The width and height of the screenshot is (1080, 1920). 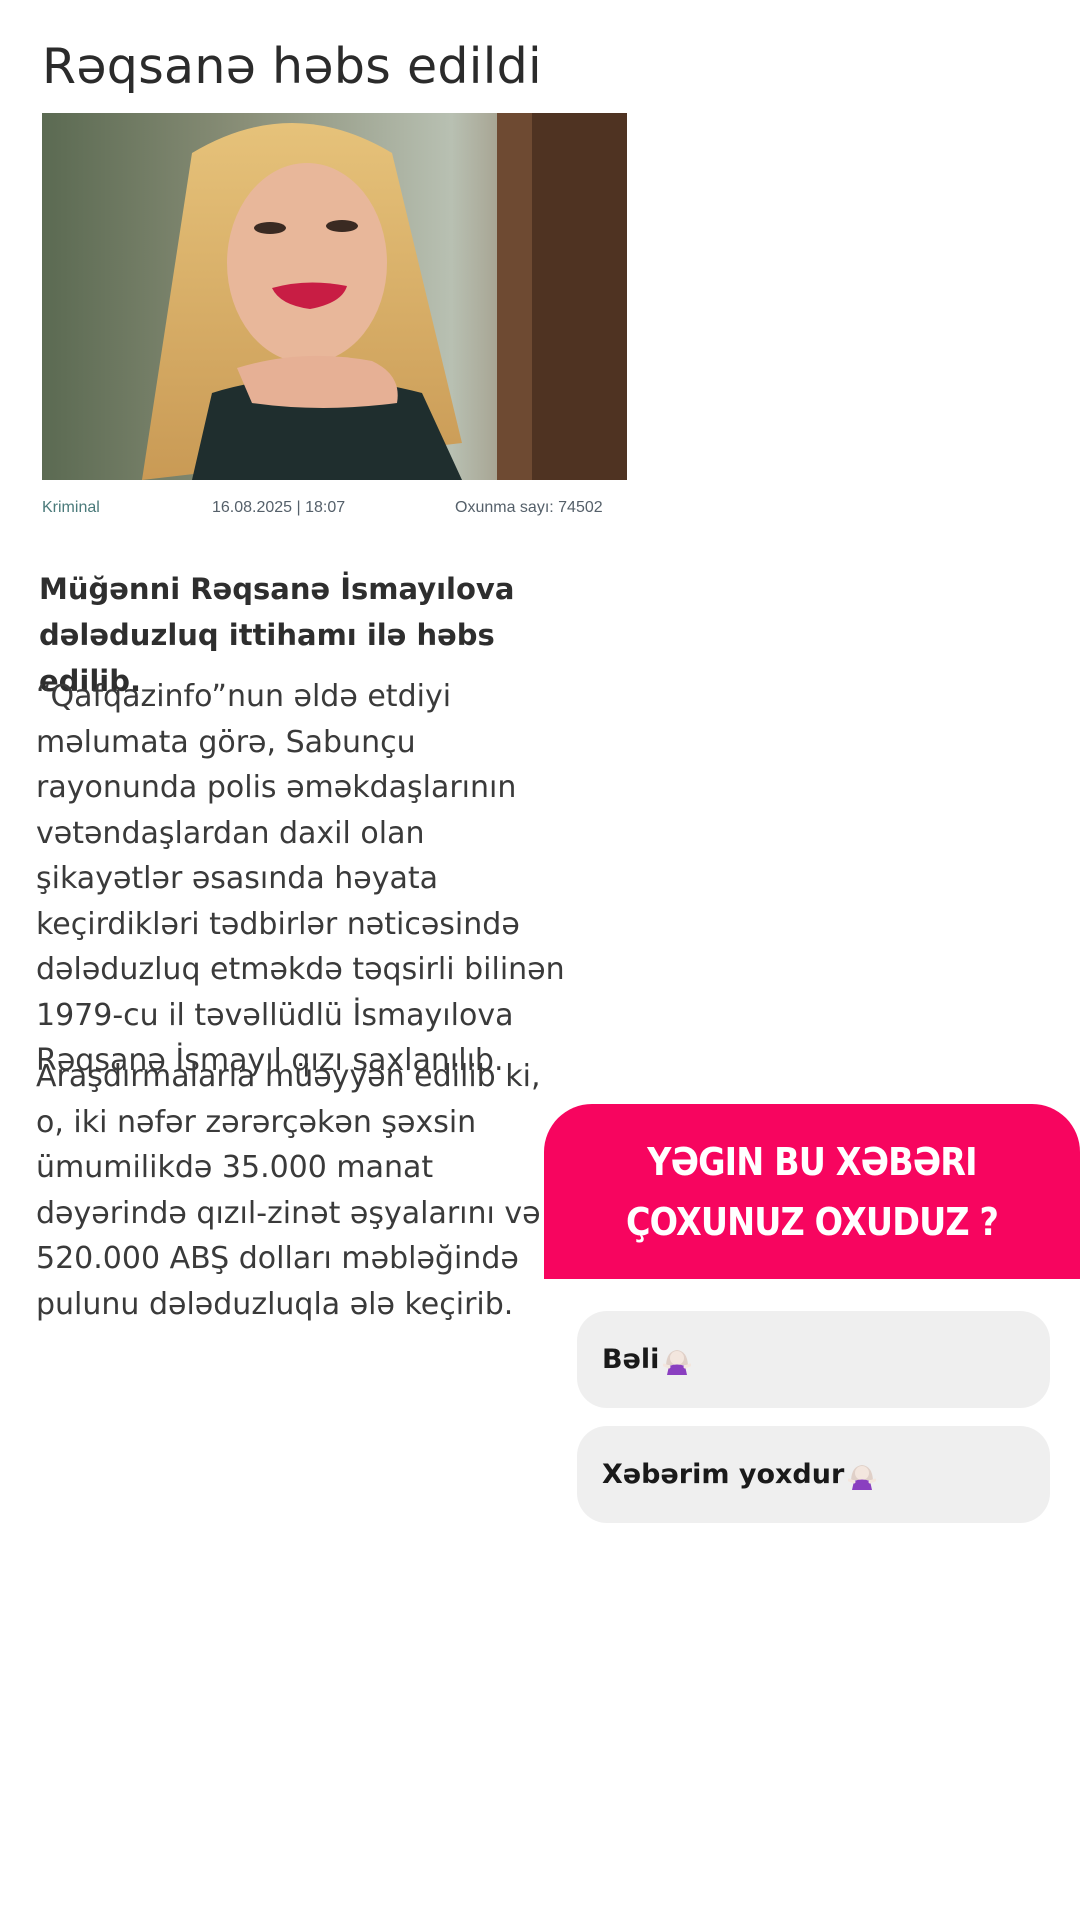 I want to click on article-photo, so click(x=334, y=296).